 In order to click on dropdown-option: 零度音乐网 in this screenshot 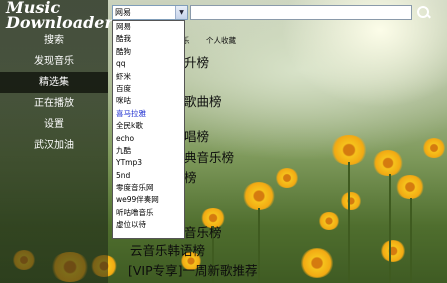, I will do `click(148, 188)`.